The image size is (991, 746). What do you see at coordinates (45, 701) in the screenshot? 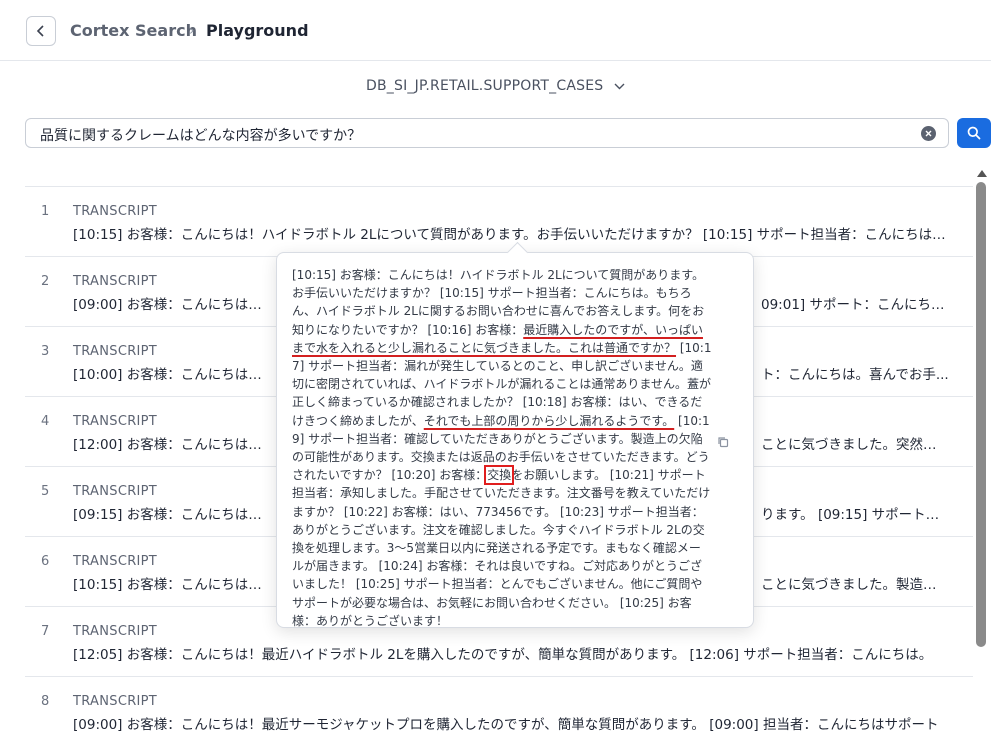
I see `result-number: 8` at bounding box center [45, 701].